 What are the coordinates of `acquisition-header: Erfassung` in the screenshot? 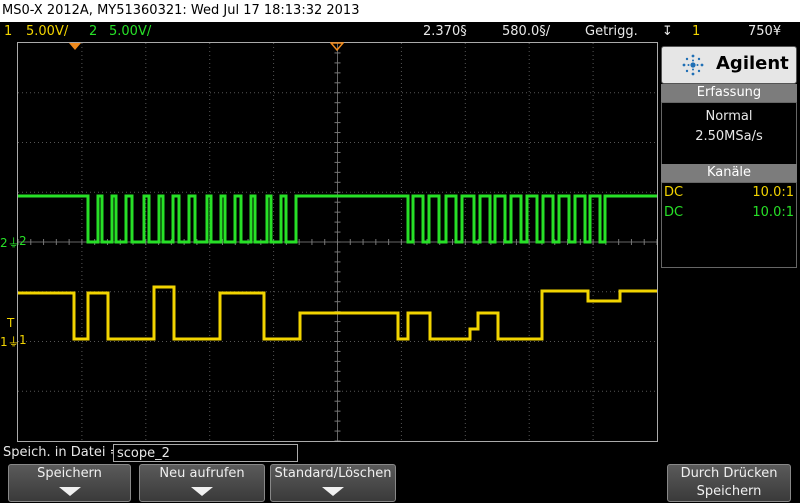 It's located at (729, 93).